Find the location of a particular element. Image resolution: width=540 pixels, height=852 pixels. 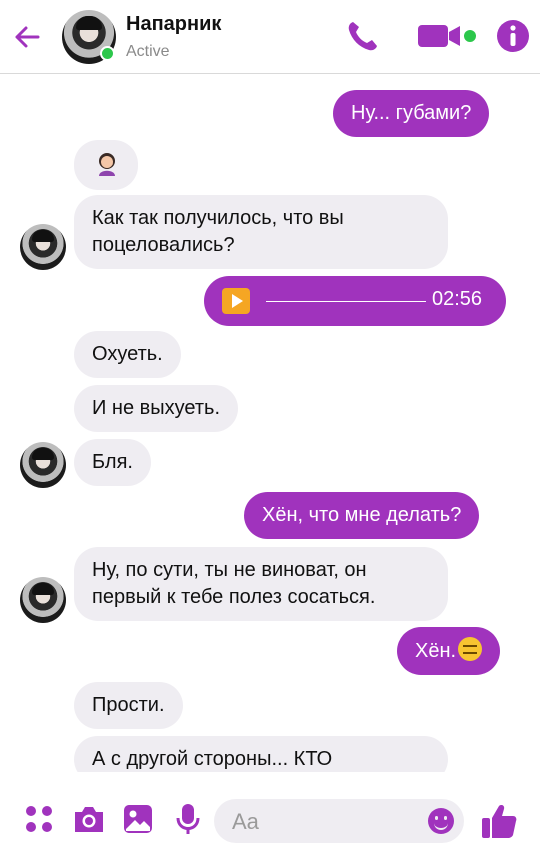

message-outgoing: Хён. is located at coordinates (449, 651).